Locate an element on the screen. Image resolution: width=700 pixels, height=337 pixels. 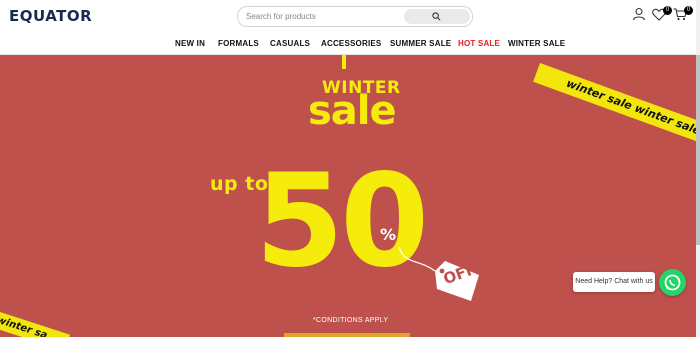
search-bar is located at coordinates (355, 16).